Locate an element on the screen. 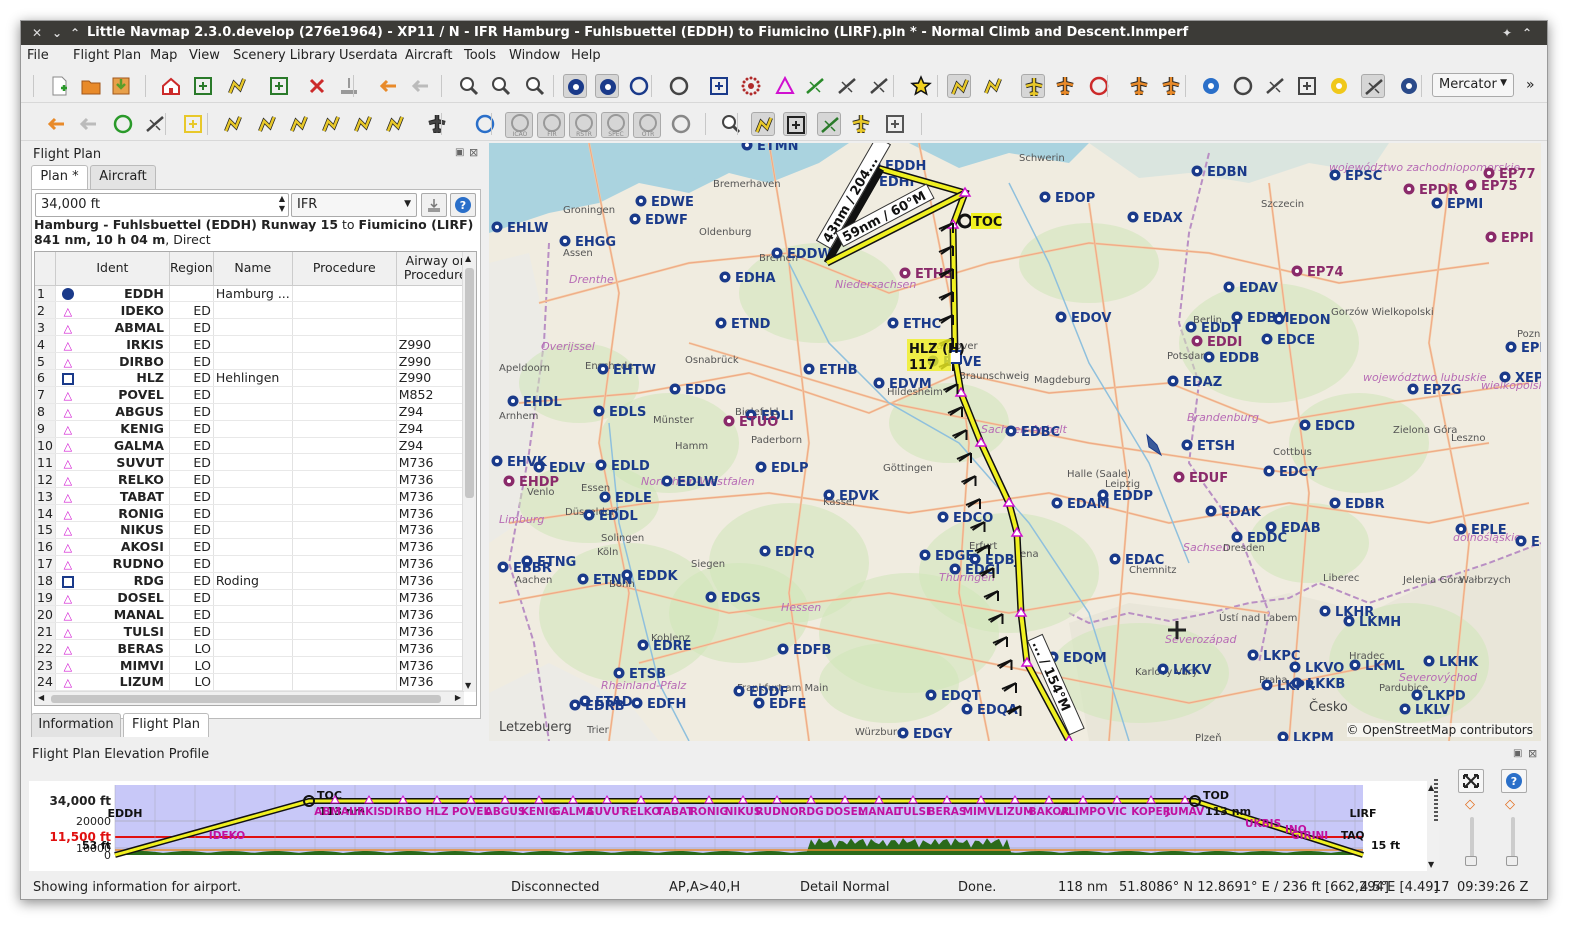 The width and height of the screenshot is (1582, 926). projection-select: Mercator ▼ is located at coordinates (1473, 85).